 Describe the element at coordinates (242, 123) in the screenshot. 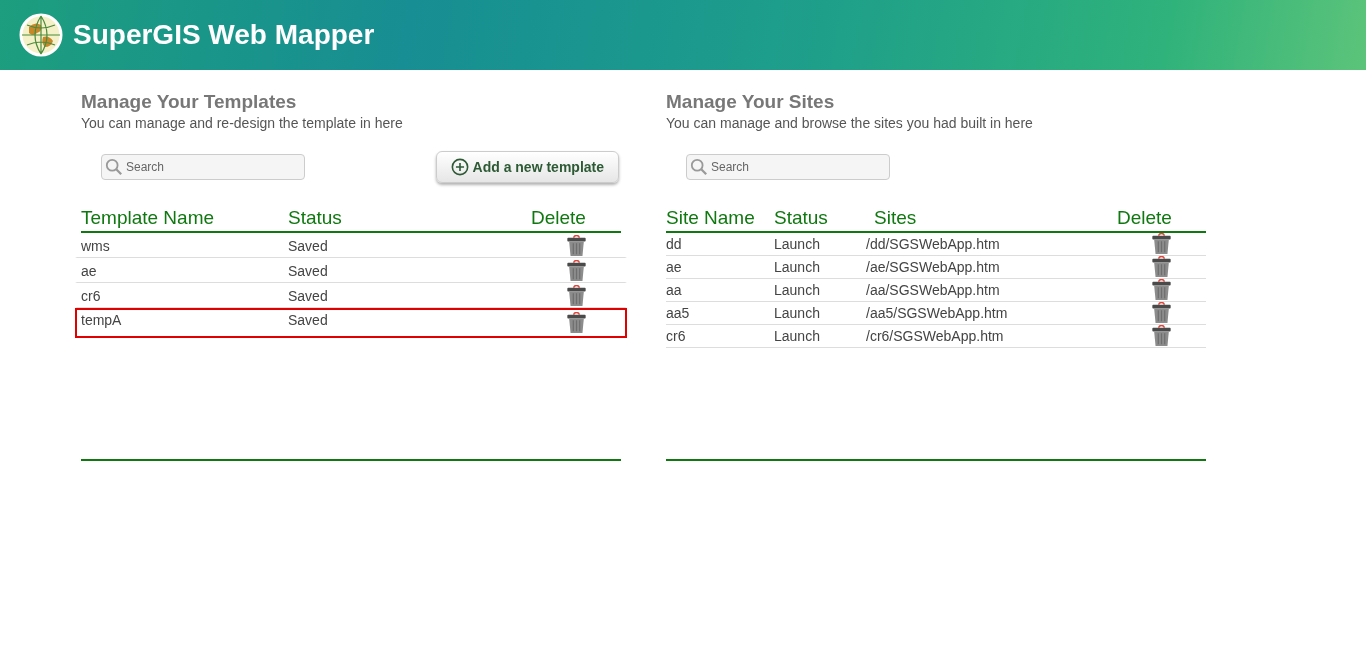

I see `section-subtitle: You can manage and re-design the template in here` at that location.